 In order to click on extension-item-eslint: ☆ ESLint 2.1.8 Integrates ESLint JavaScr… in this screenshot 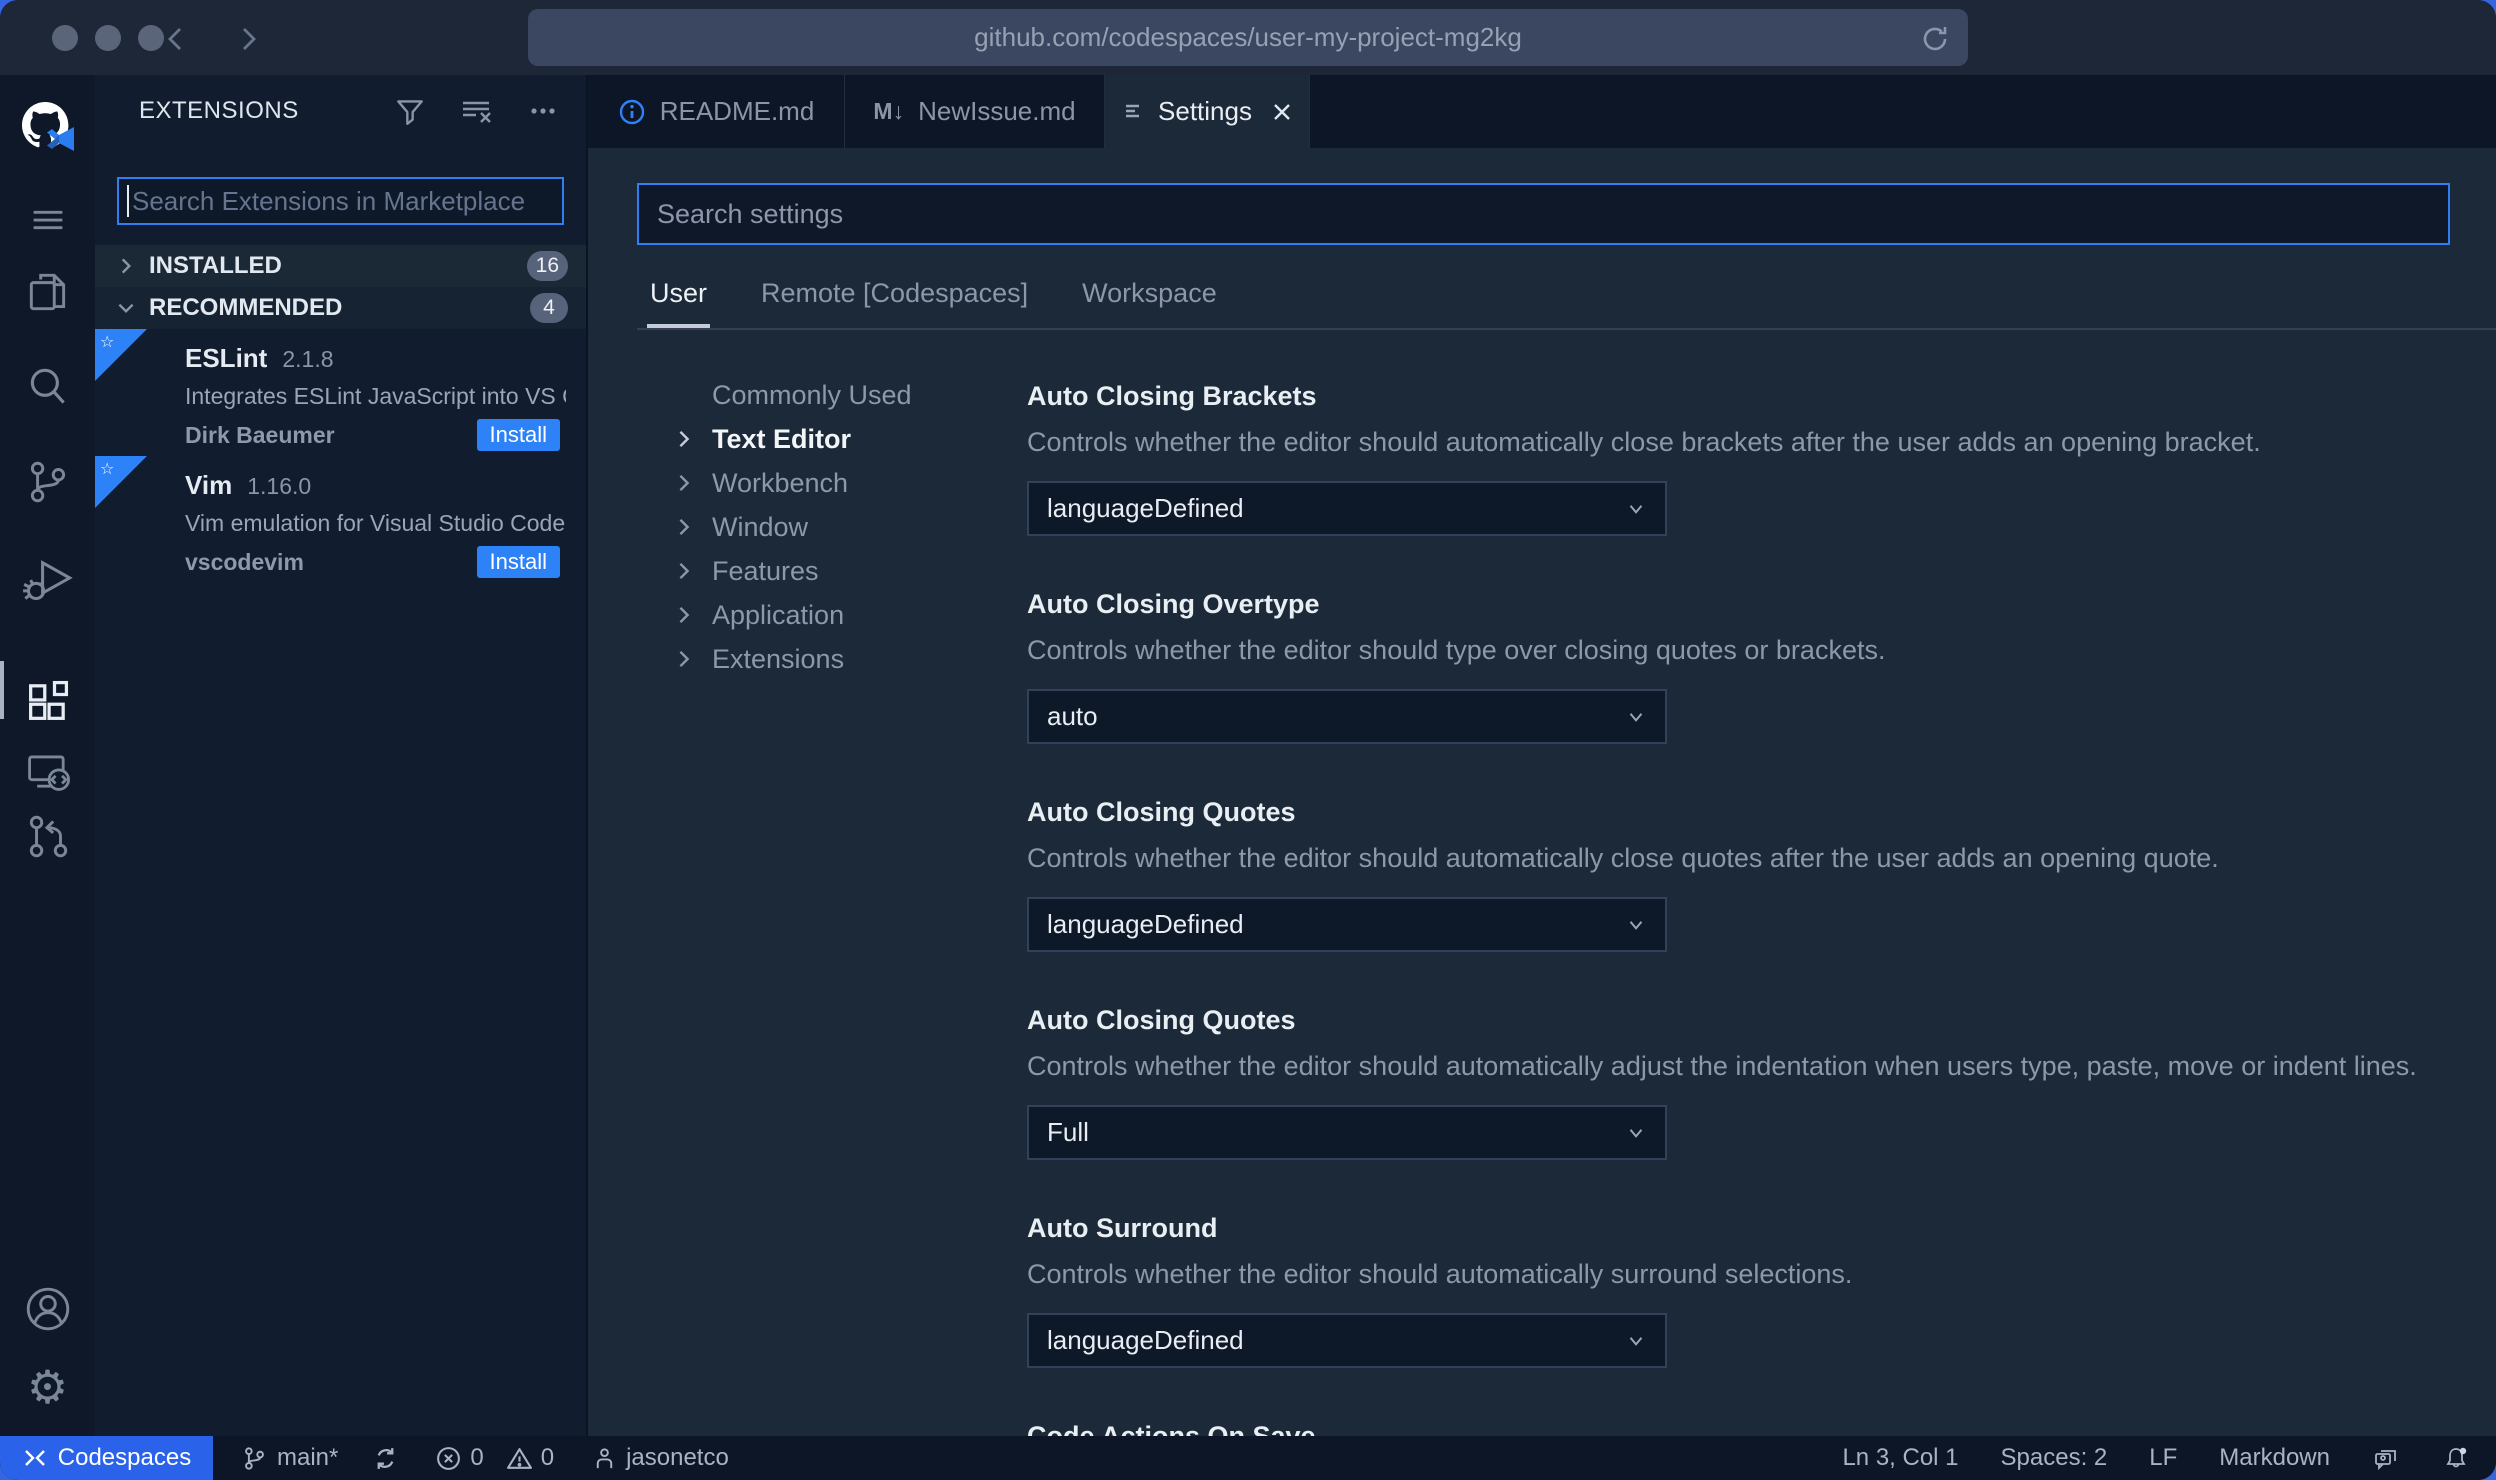, I will do `click(340, 392)`.